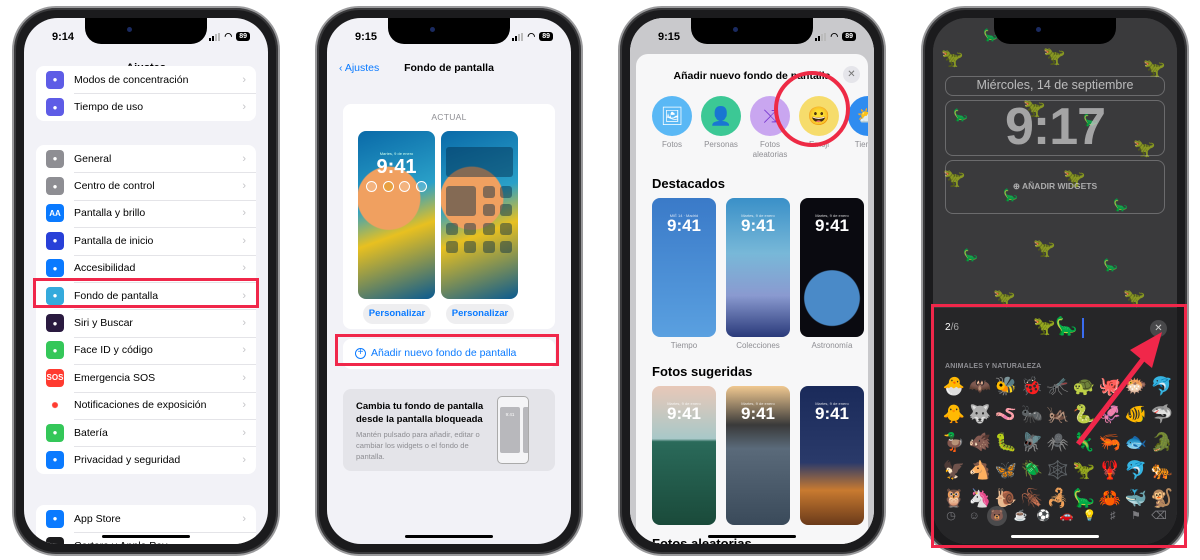 The width and height of the screenshot is (1200, 560). I want to click on settings-row: ● App Store ›, so click(146, 518).